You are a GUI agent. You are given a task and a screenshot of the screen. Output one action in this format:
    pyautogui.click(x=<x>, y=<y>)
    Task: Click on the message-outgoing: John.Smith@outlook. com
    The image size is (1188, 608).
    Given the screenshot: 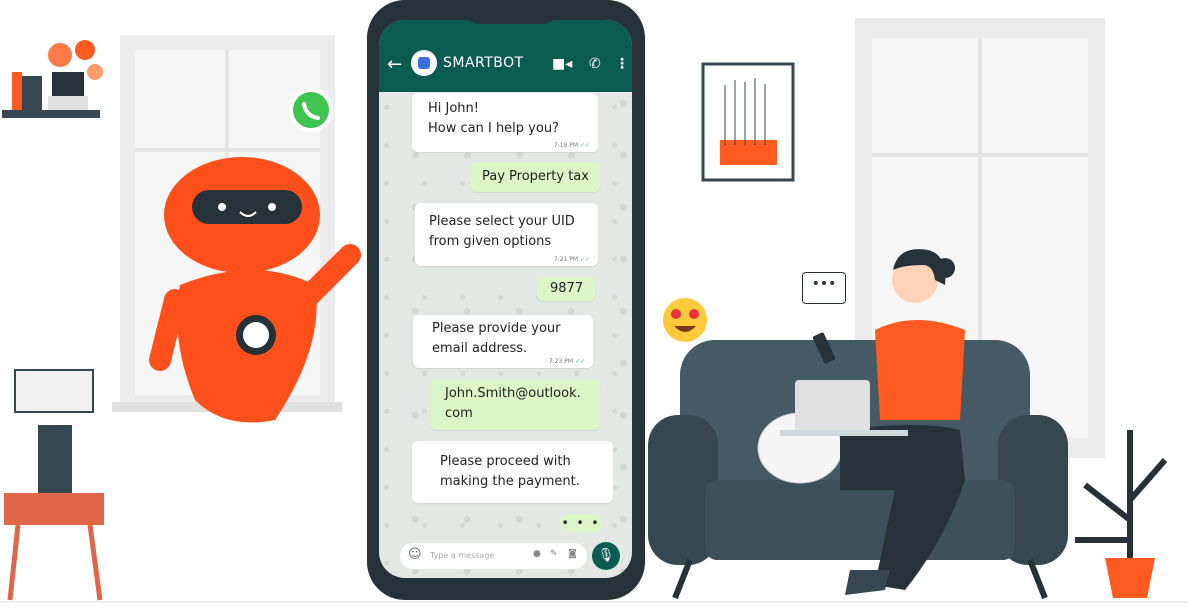 What is the action you would take?
    pyautogui.click(x=515, y=405)
    